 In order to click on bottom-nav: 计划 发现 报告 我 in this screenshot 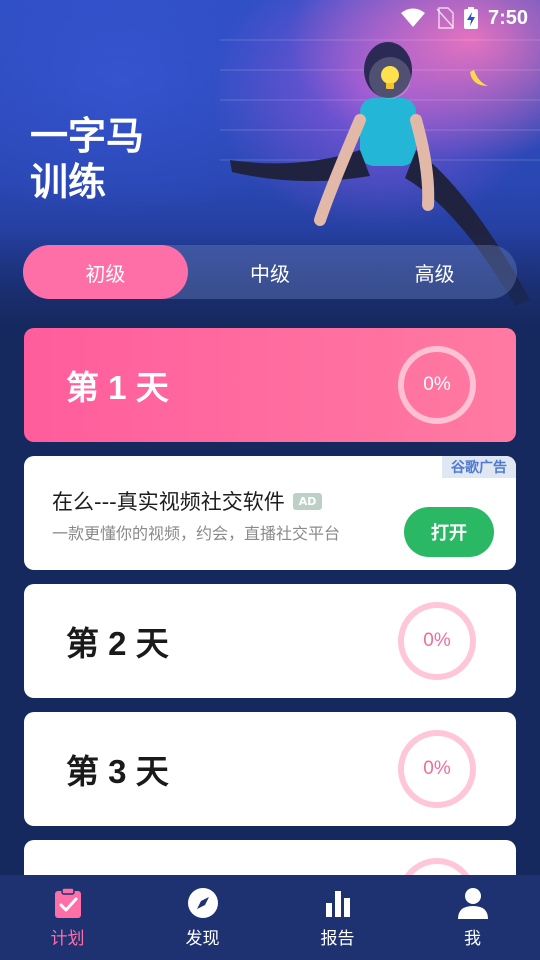, I will do `click(270, 917)`.